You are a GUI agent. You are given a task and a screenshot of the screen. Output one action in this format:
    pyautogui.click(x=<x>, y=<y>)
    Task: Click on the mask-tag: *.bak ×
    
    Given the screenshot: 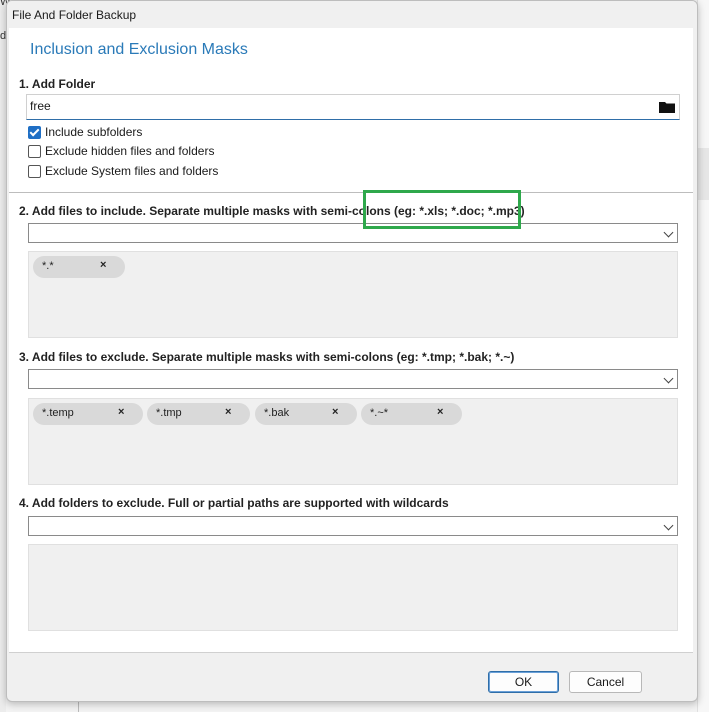 What is the action you would take?
    pyautogui.click(x=306, y=414)
    